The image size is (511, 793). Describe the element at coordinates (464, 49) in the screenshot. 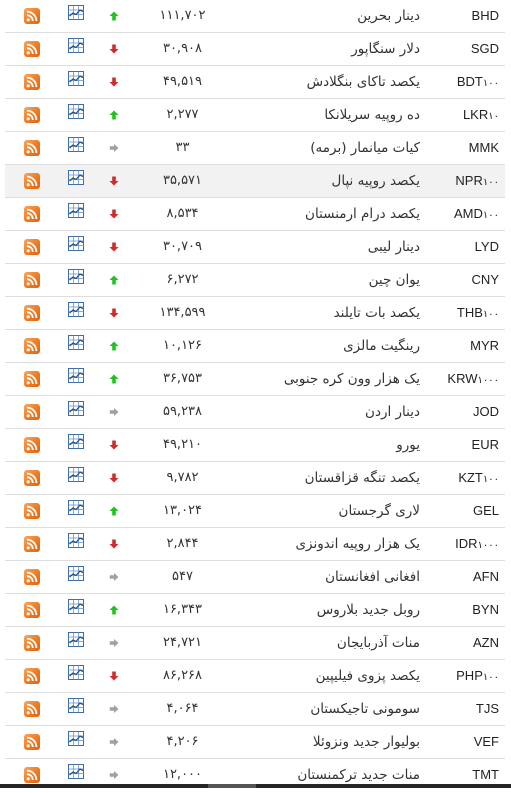

I see `currency-code: SGD` at that location.